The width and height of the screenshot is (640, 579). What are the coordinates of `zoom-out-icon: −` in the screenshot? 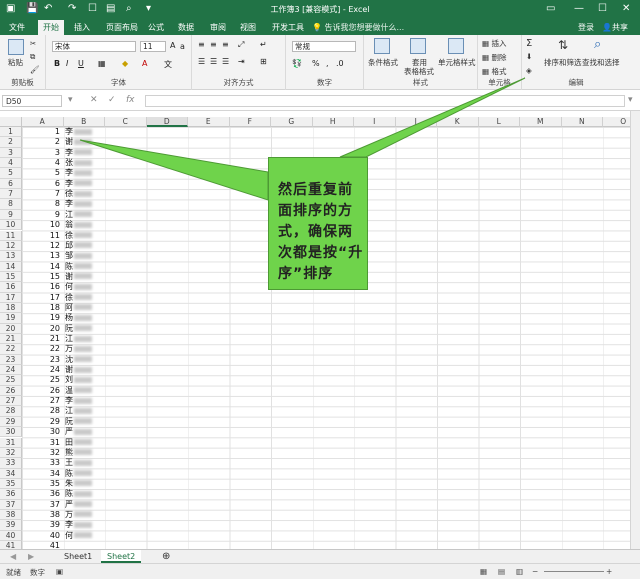 It's located at (535, 571).